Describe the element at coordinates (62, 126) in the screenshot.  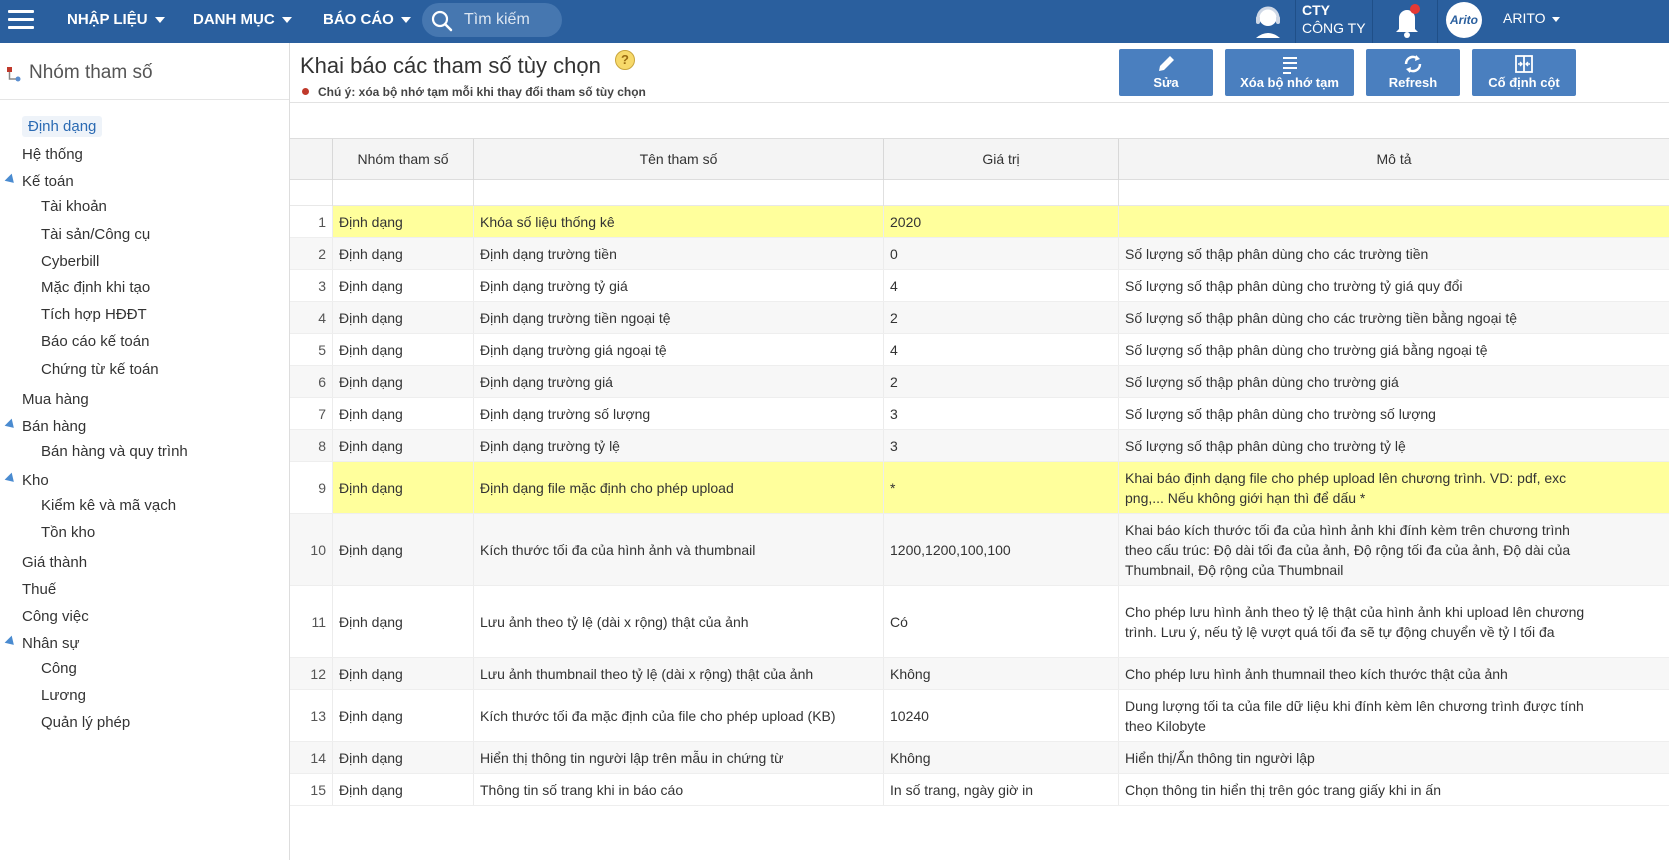
I see `tree-item-dinh-dang: Định dạng` at that location.